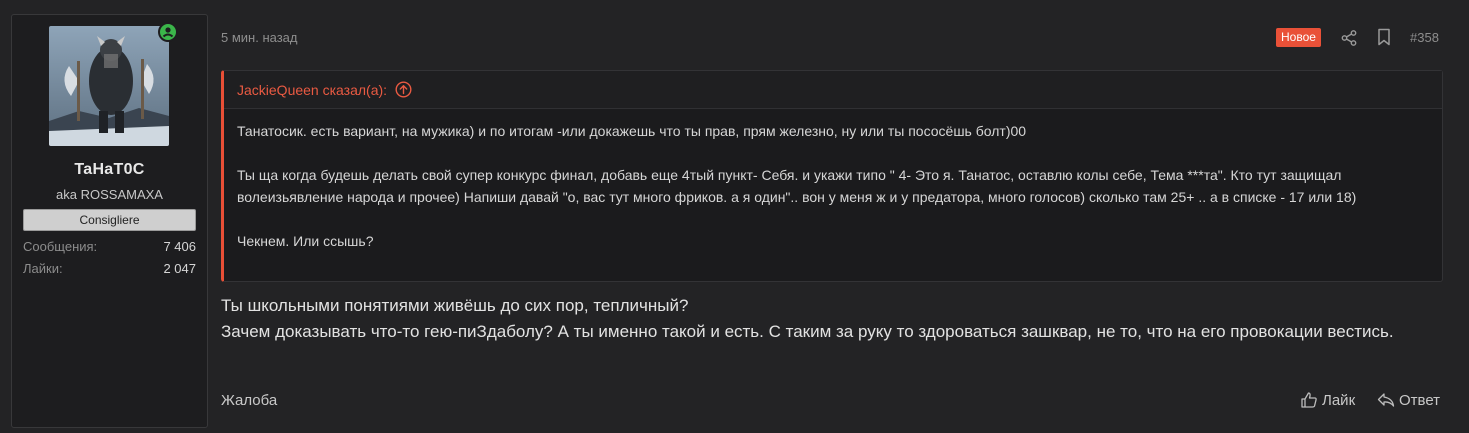  I want to click on stat-messages: Сообщения: 7 406, so click(109, 246).